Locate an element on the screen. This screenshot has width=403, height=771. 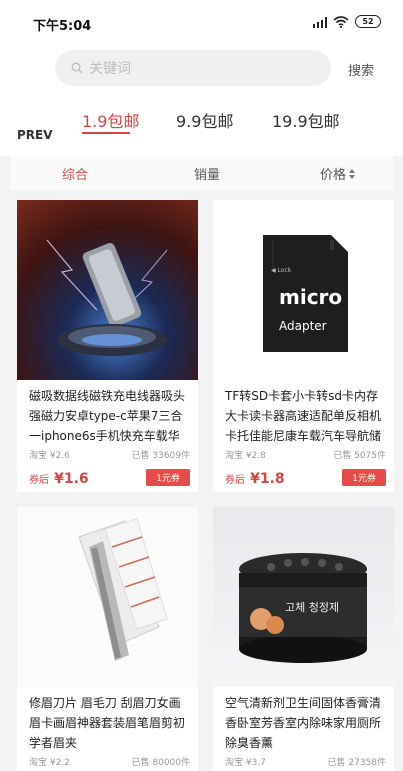
sold-count: 已售 33609件 is located at coordinates (161, 456).